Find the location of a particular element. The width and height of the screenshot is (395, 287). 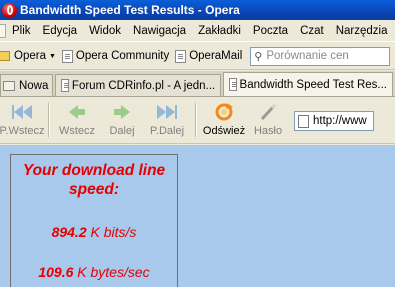

kbits-speed: 894.2 K bits/s is located at coordinates (94, 232).